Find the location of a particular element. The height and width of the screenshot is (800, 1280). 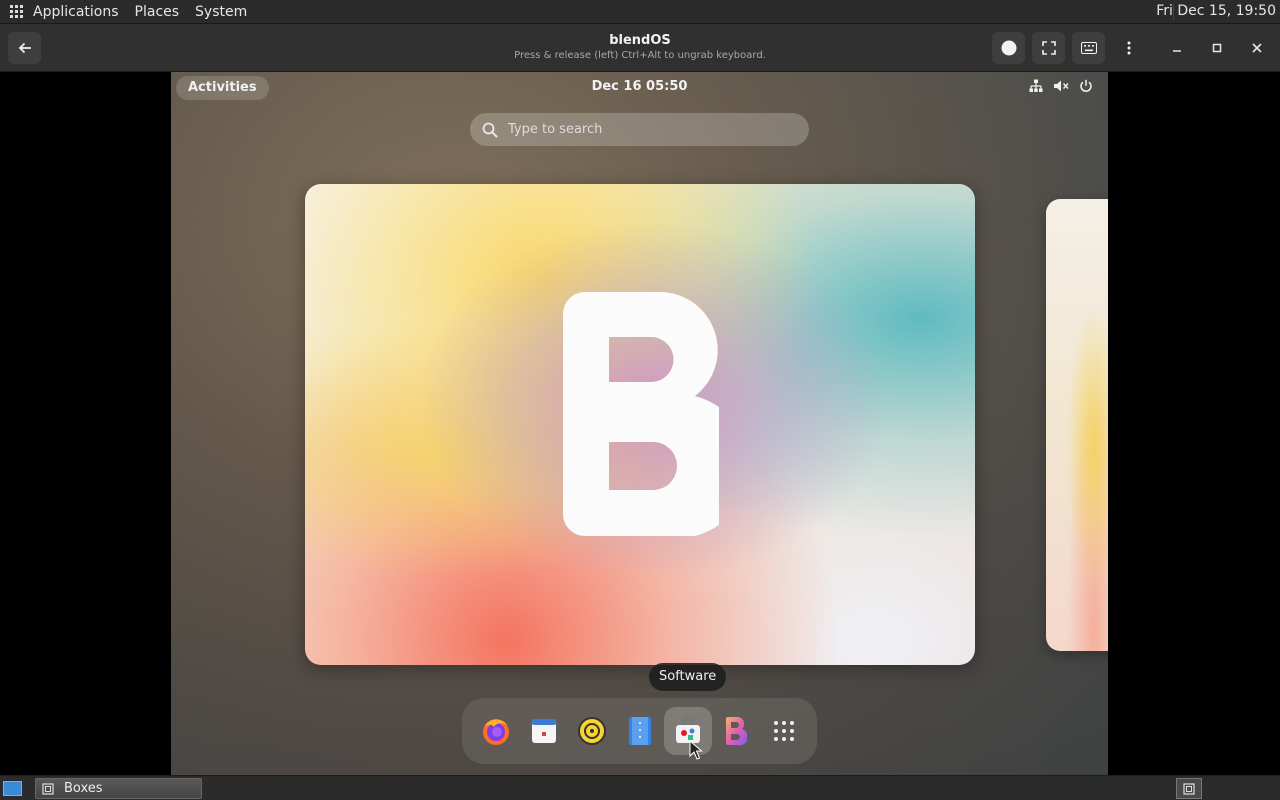

record-button is located at coordinates (1008, 48).